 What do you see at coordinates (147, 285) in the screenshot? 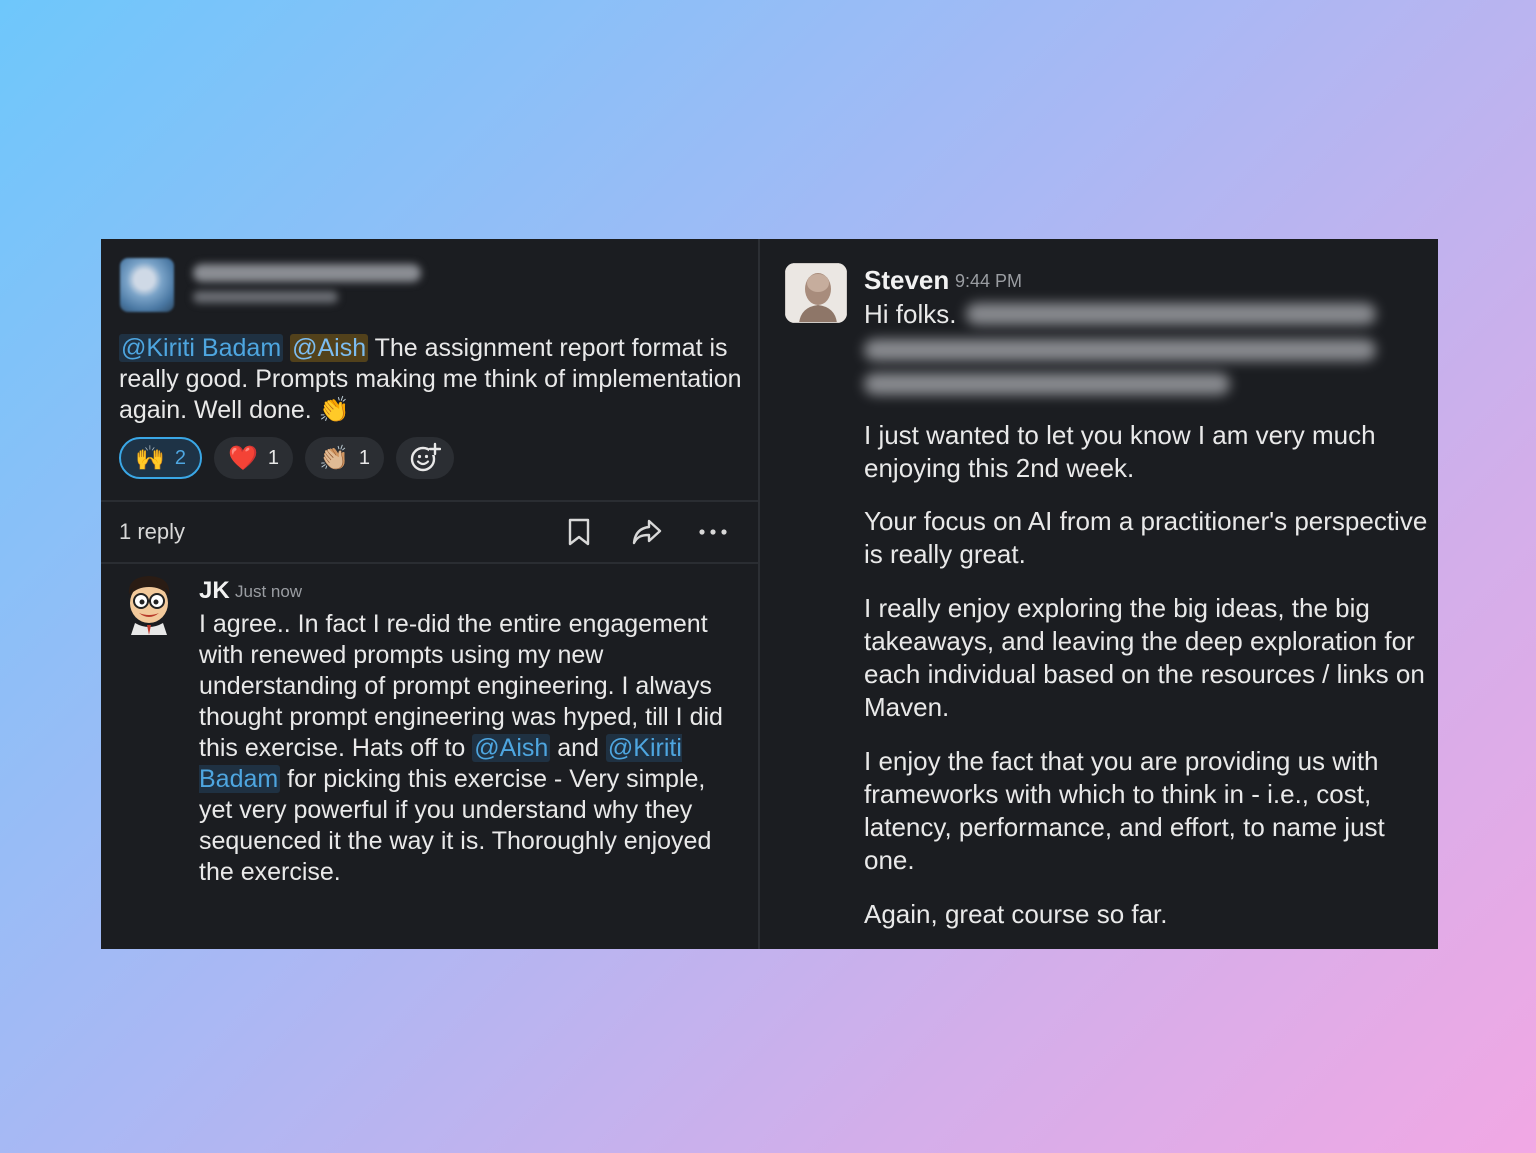
I see `author-avatar-blurred` at bounding box center [147, 285].